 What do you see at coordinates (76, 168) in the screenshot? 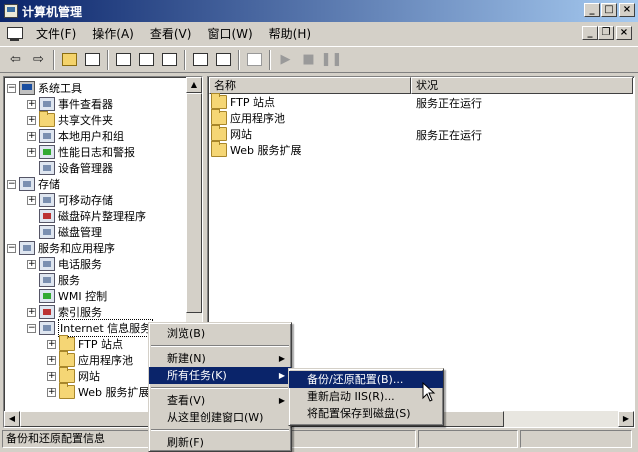
I see `tree-item: 设备管理器` at bounding box center [76, 168].